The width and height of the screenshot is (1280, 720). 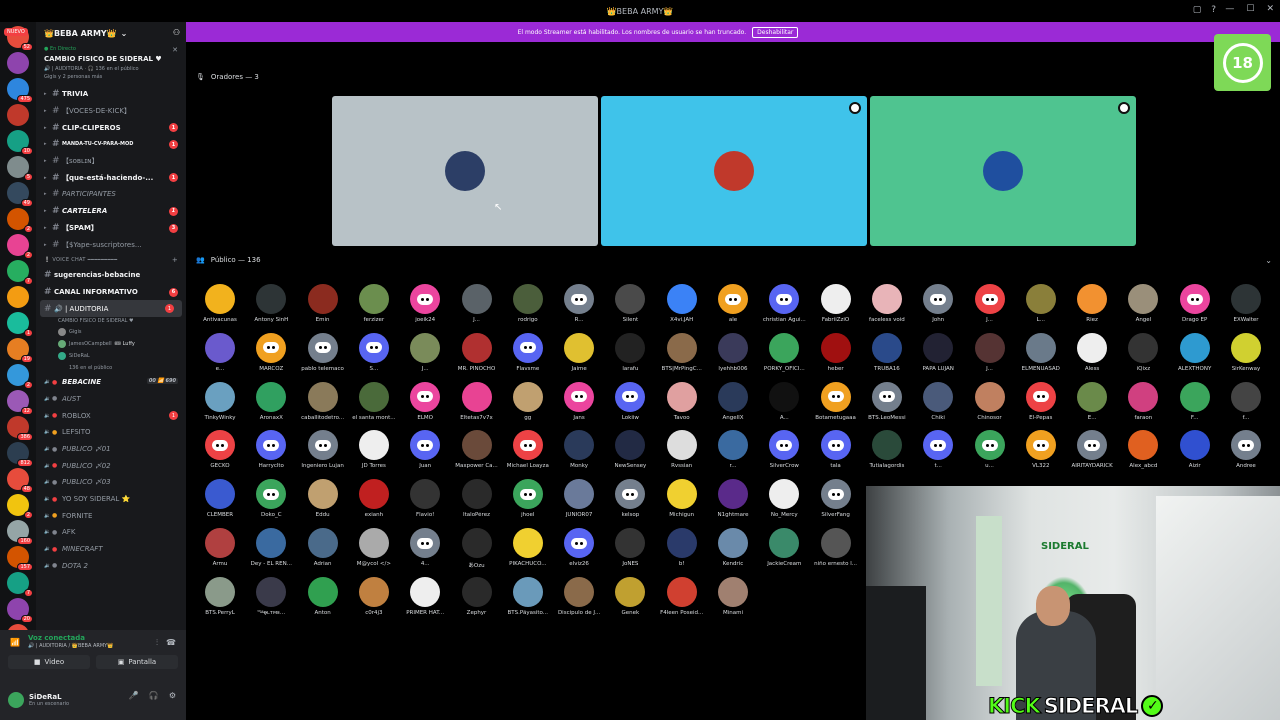 What do you see at coordinates (1143, 352) in the screenshot?
I see `audience-member: iQixz` at bounding box center [1143, 352].